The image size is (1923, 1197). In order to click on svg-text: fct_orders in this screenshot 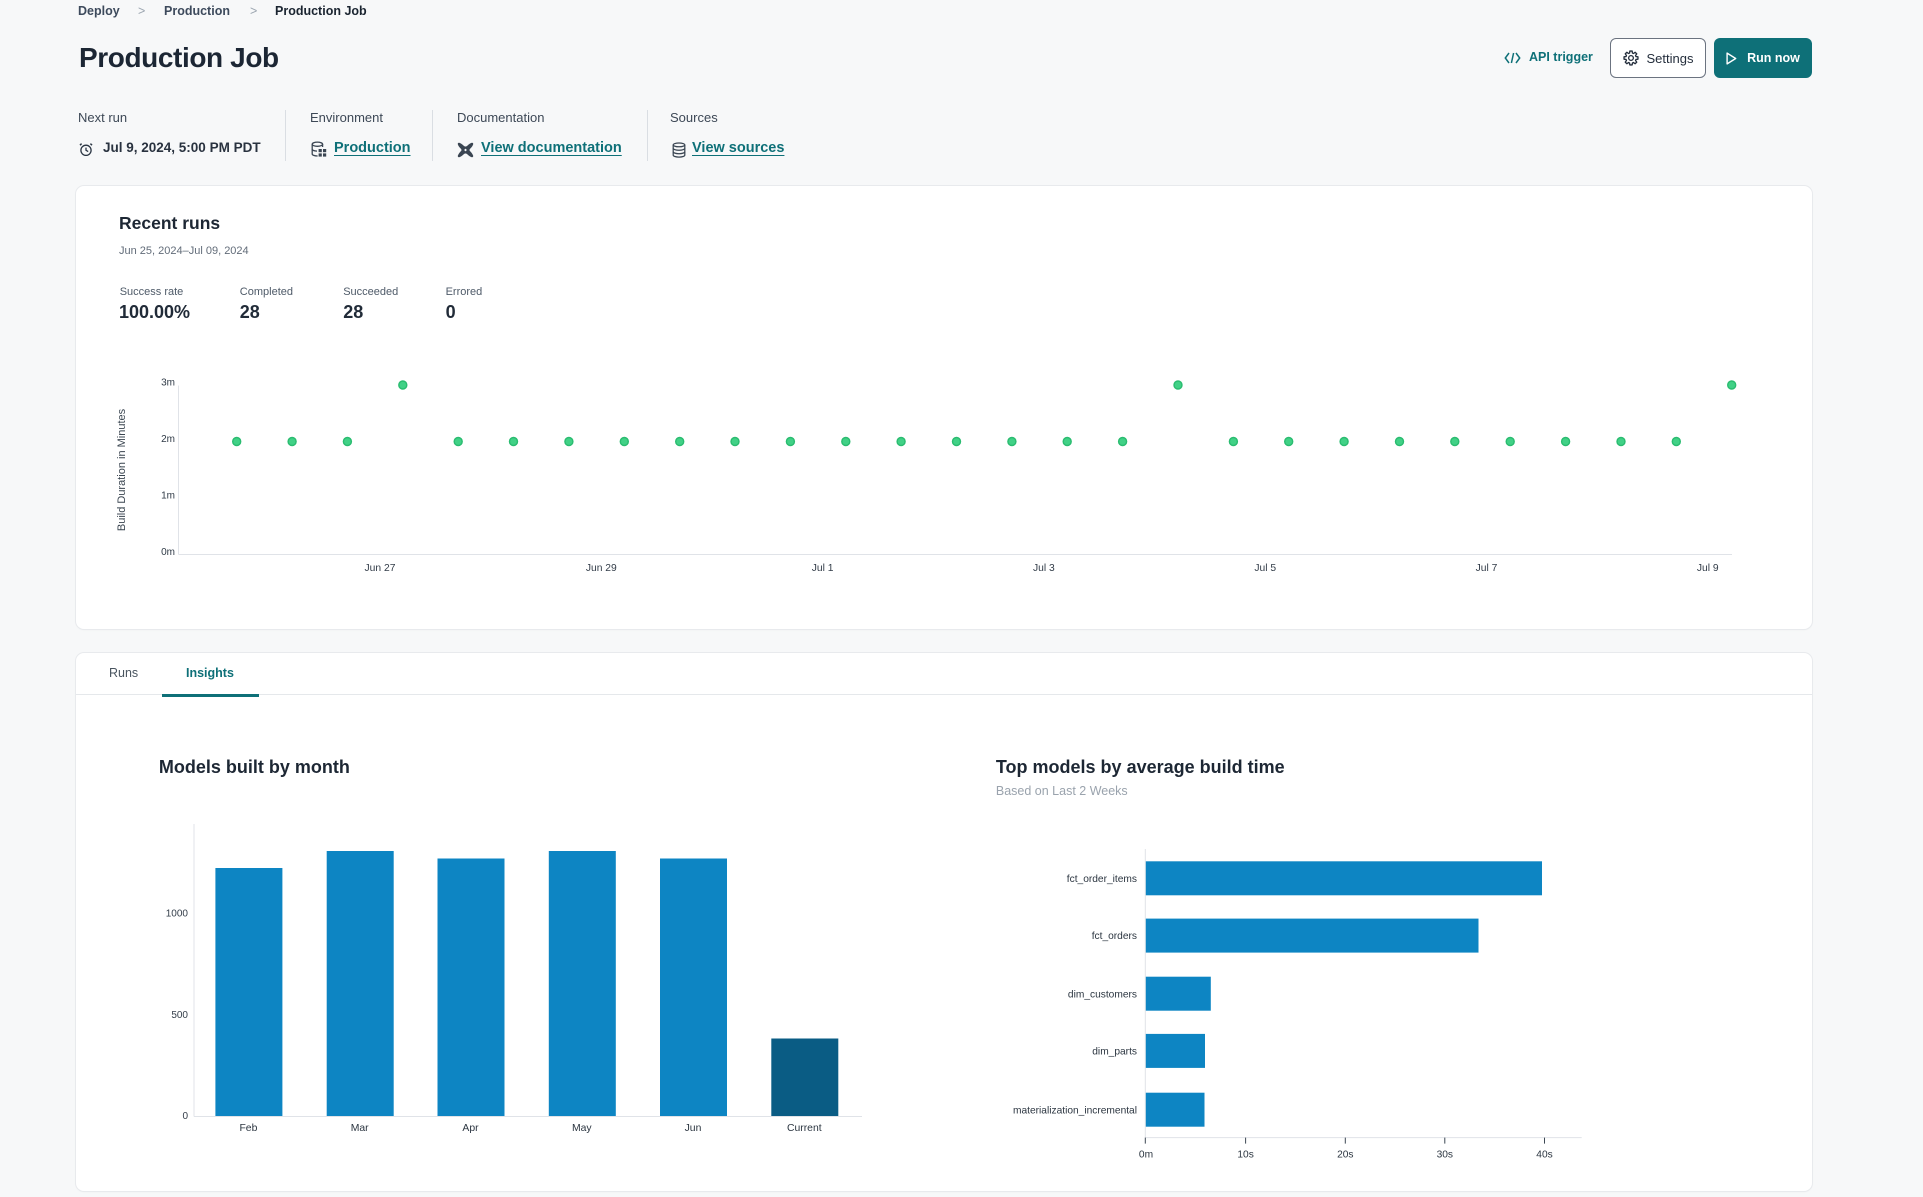, I will do `click(1114, 936)`.